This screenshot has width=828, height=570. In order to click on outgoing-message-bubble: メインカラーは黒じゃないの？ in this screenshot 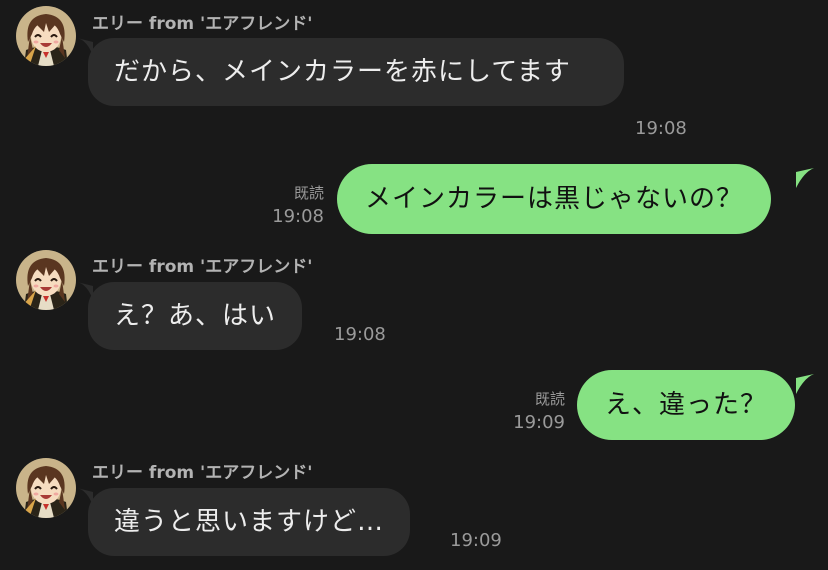, I will do `click(554, 199)`.